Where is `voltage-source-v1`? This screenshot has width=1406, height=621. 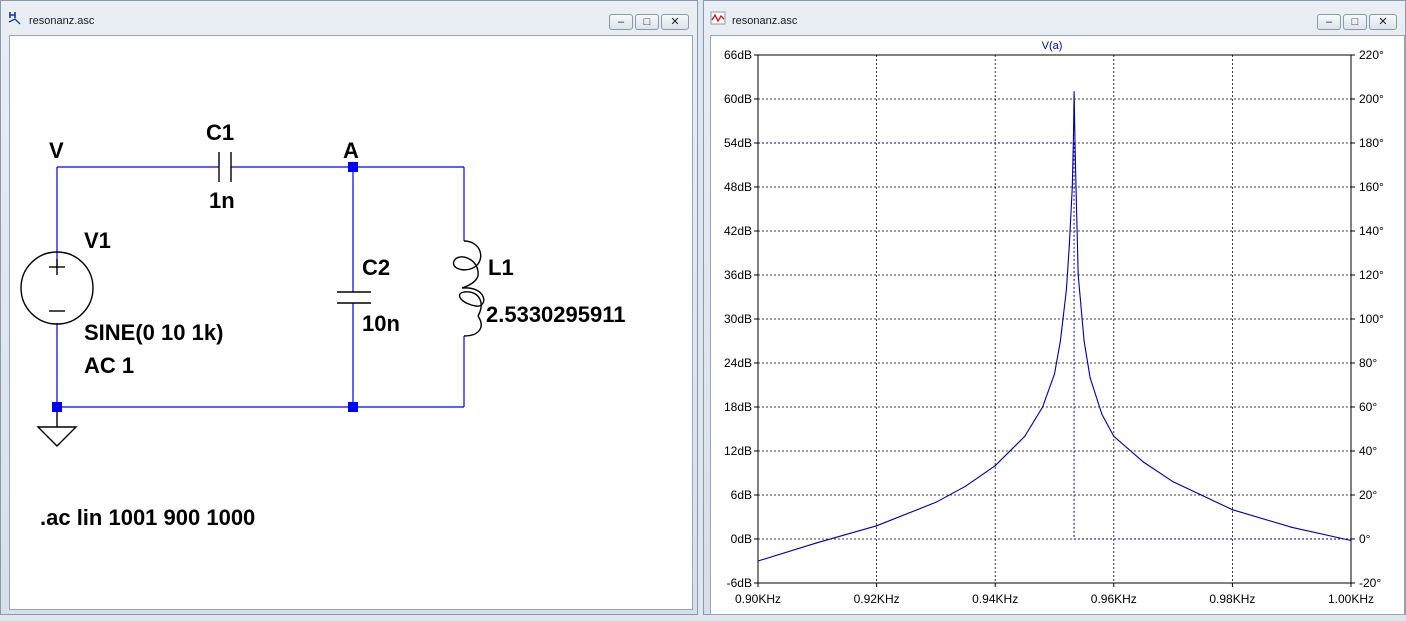 voltage-source-v1 is located at coordinates (57, 288).